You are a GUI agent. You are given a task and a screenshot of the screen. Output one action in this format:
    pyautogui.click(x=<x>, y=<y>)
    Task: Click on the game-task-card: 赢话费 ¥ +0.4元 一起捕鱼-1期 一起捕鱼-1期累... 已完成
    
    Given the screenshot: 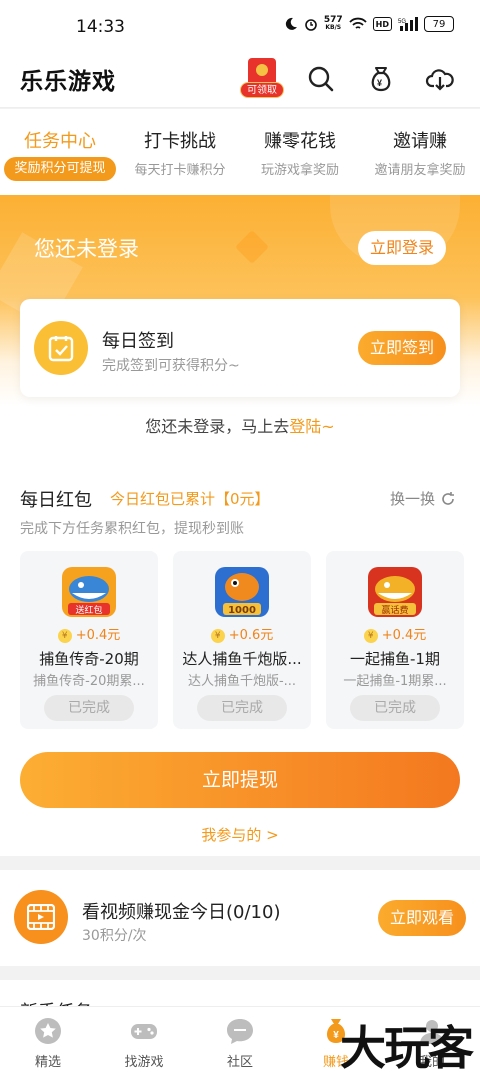 What is the action you would take?
    pyautogui.click(x=395, y=640)
    